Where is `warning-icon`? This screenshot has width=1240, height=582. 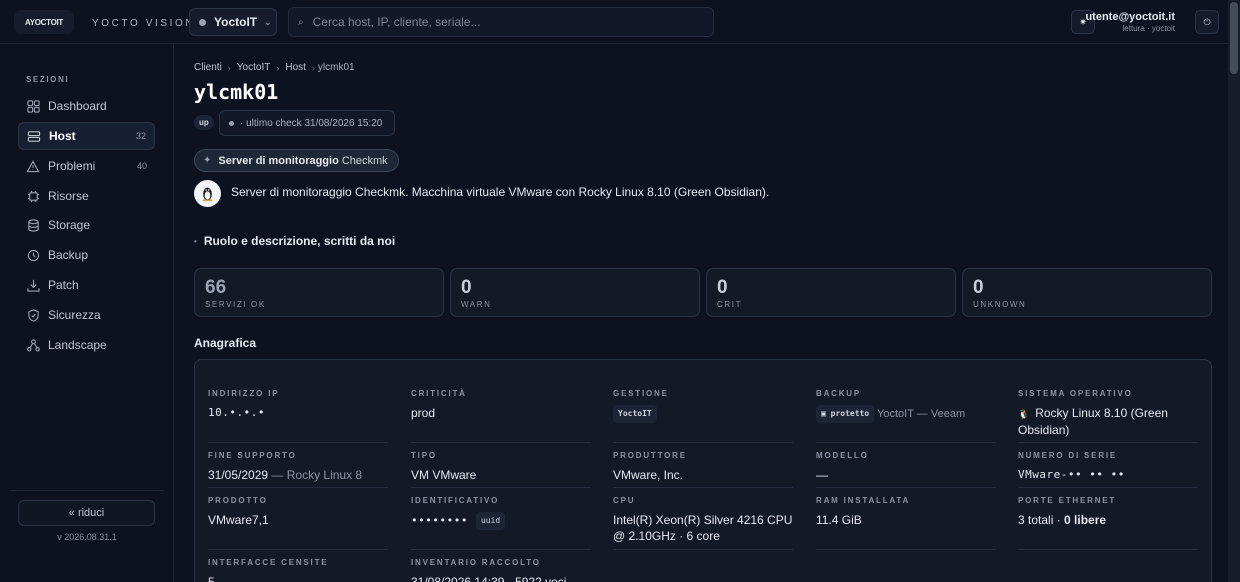
warning-icon is located at coordinates (33, 166).